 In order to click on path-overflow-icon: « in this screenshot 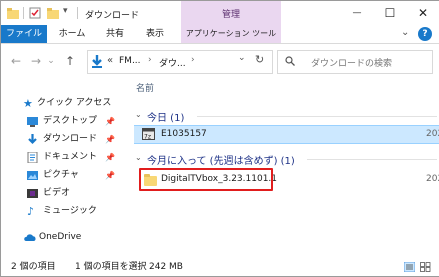, I will do `click(110, 60)`.